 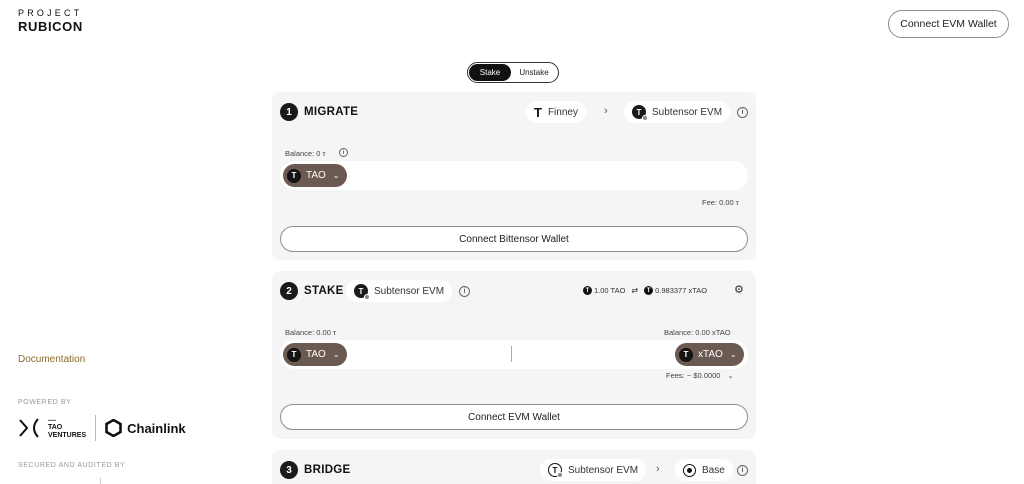 I want to click on migrate-balance-label: Balance: 0 τ, so click(x=305, y=153).